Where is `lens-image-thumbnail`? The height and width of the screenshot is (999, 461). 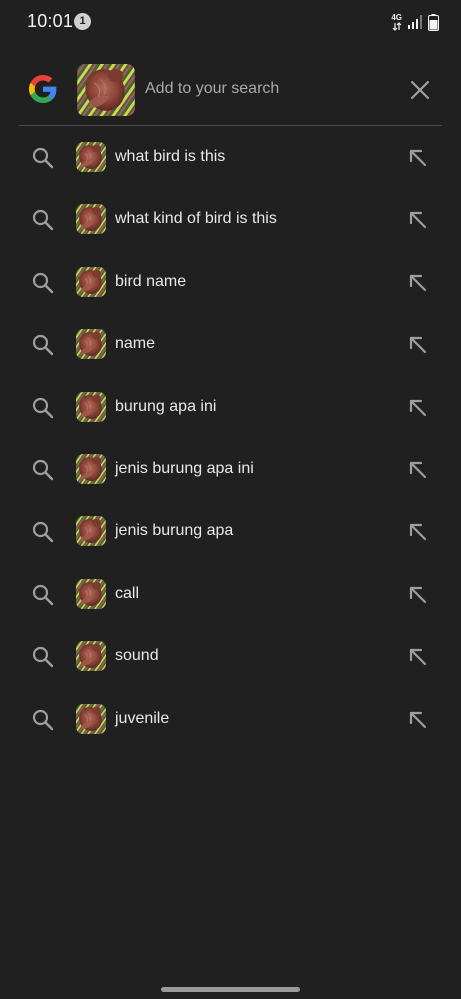
lens-image-thumbnail is located at coordinates (106, 90).